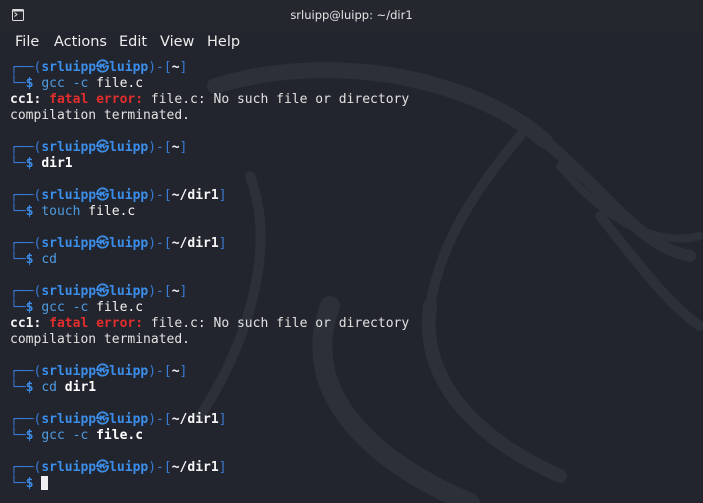 Image resolution: width=703 pixels, height=503 pixels. Describe the element at coordinates (355, 484) in the screenshot. I see `command-line: └─$` at that location.